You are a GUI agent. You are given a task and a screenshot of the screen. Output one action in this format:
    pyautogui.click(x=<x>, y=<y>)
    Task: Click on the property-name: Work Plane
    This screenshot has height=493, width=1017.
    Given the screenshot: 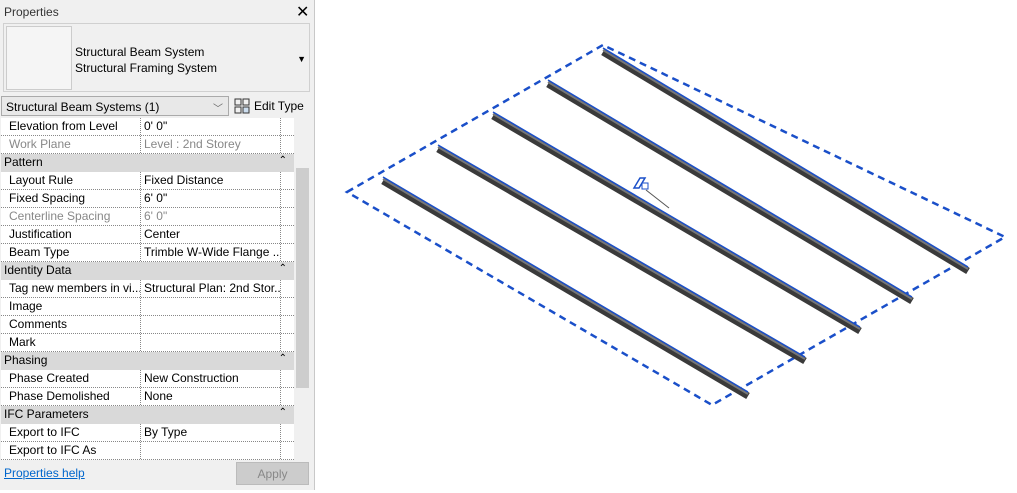 What is the action you would take?
    pyautogui.click(x=71, y=144)
    